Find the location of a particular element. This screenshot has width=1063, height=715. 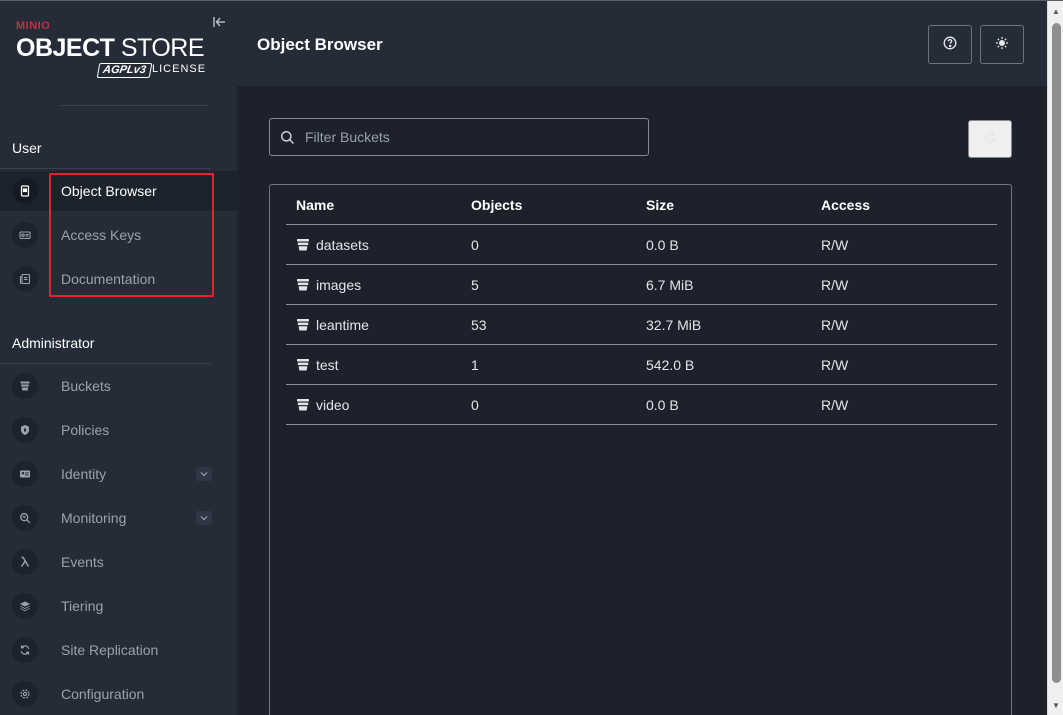

sidebar-item-site-replication: Site Replication is located at coordinates (118, 650).